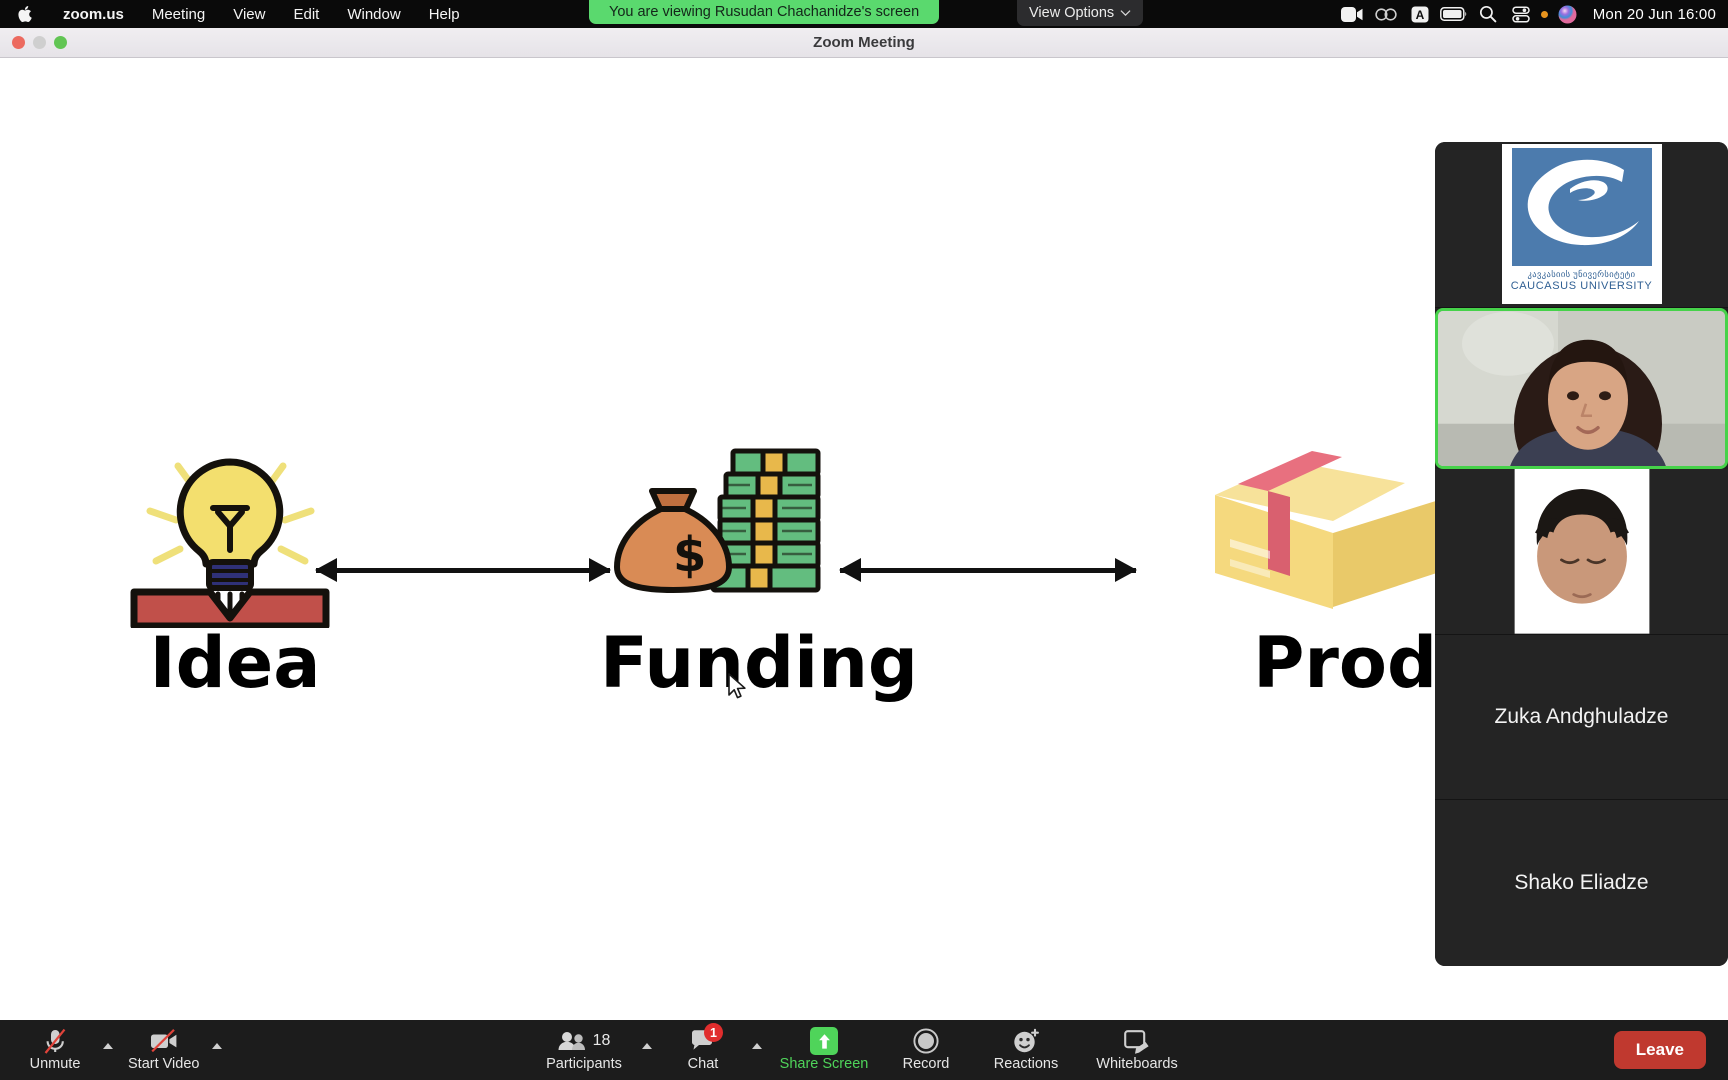 Image resolution: width=1728 pixels, height=1080 pixels. What do you see at coordinates (444, 14) in the screenshot?
I see `menu-item-help: Help` at bounding box center [444, 14].